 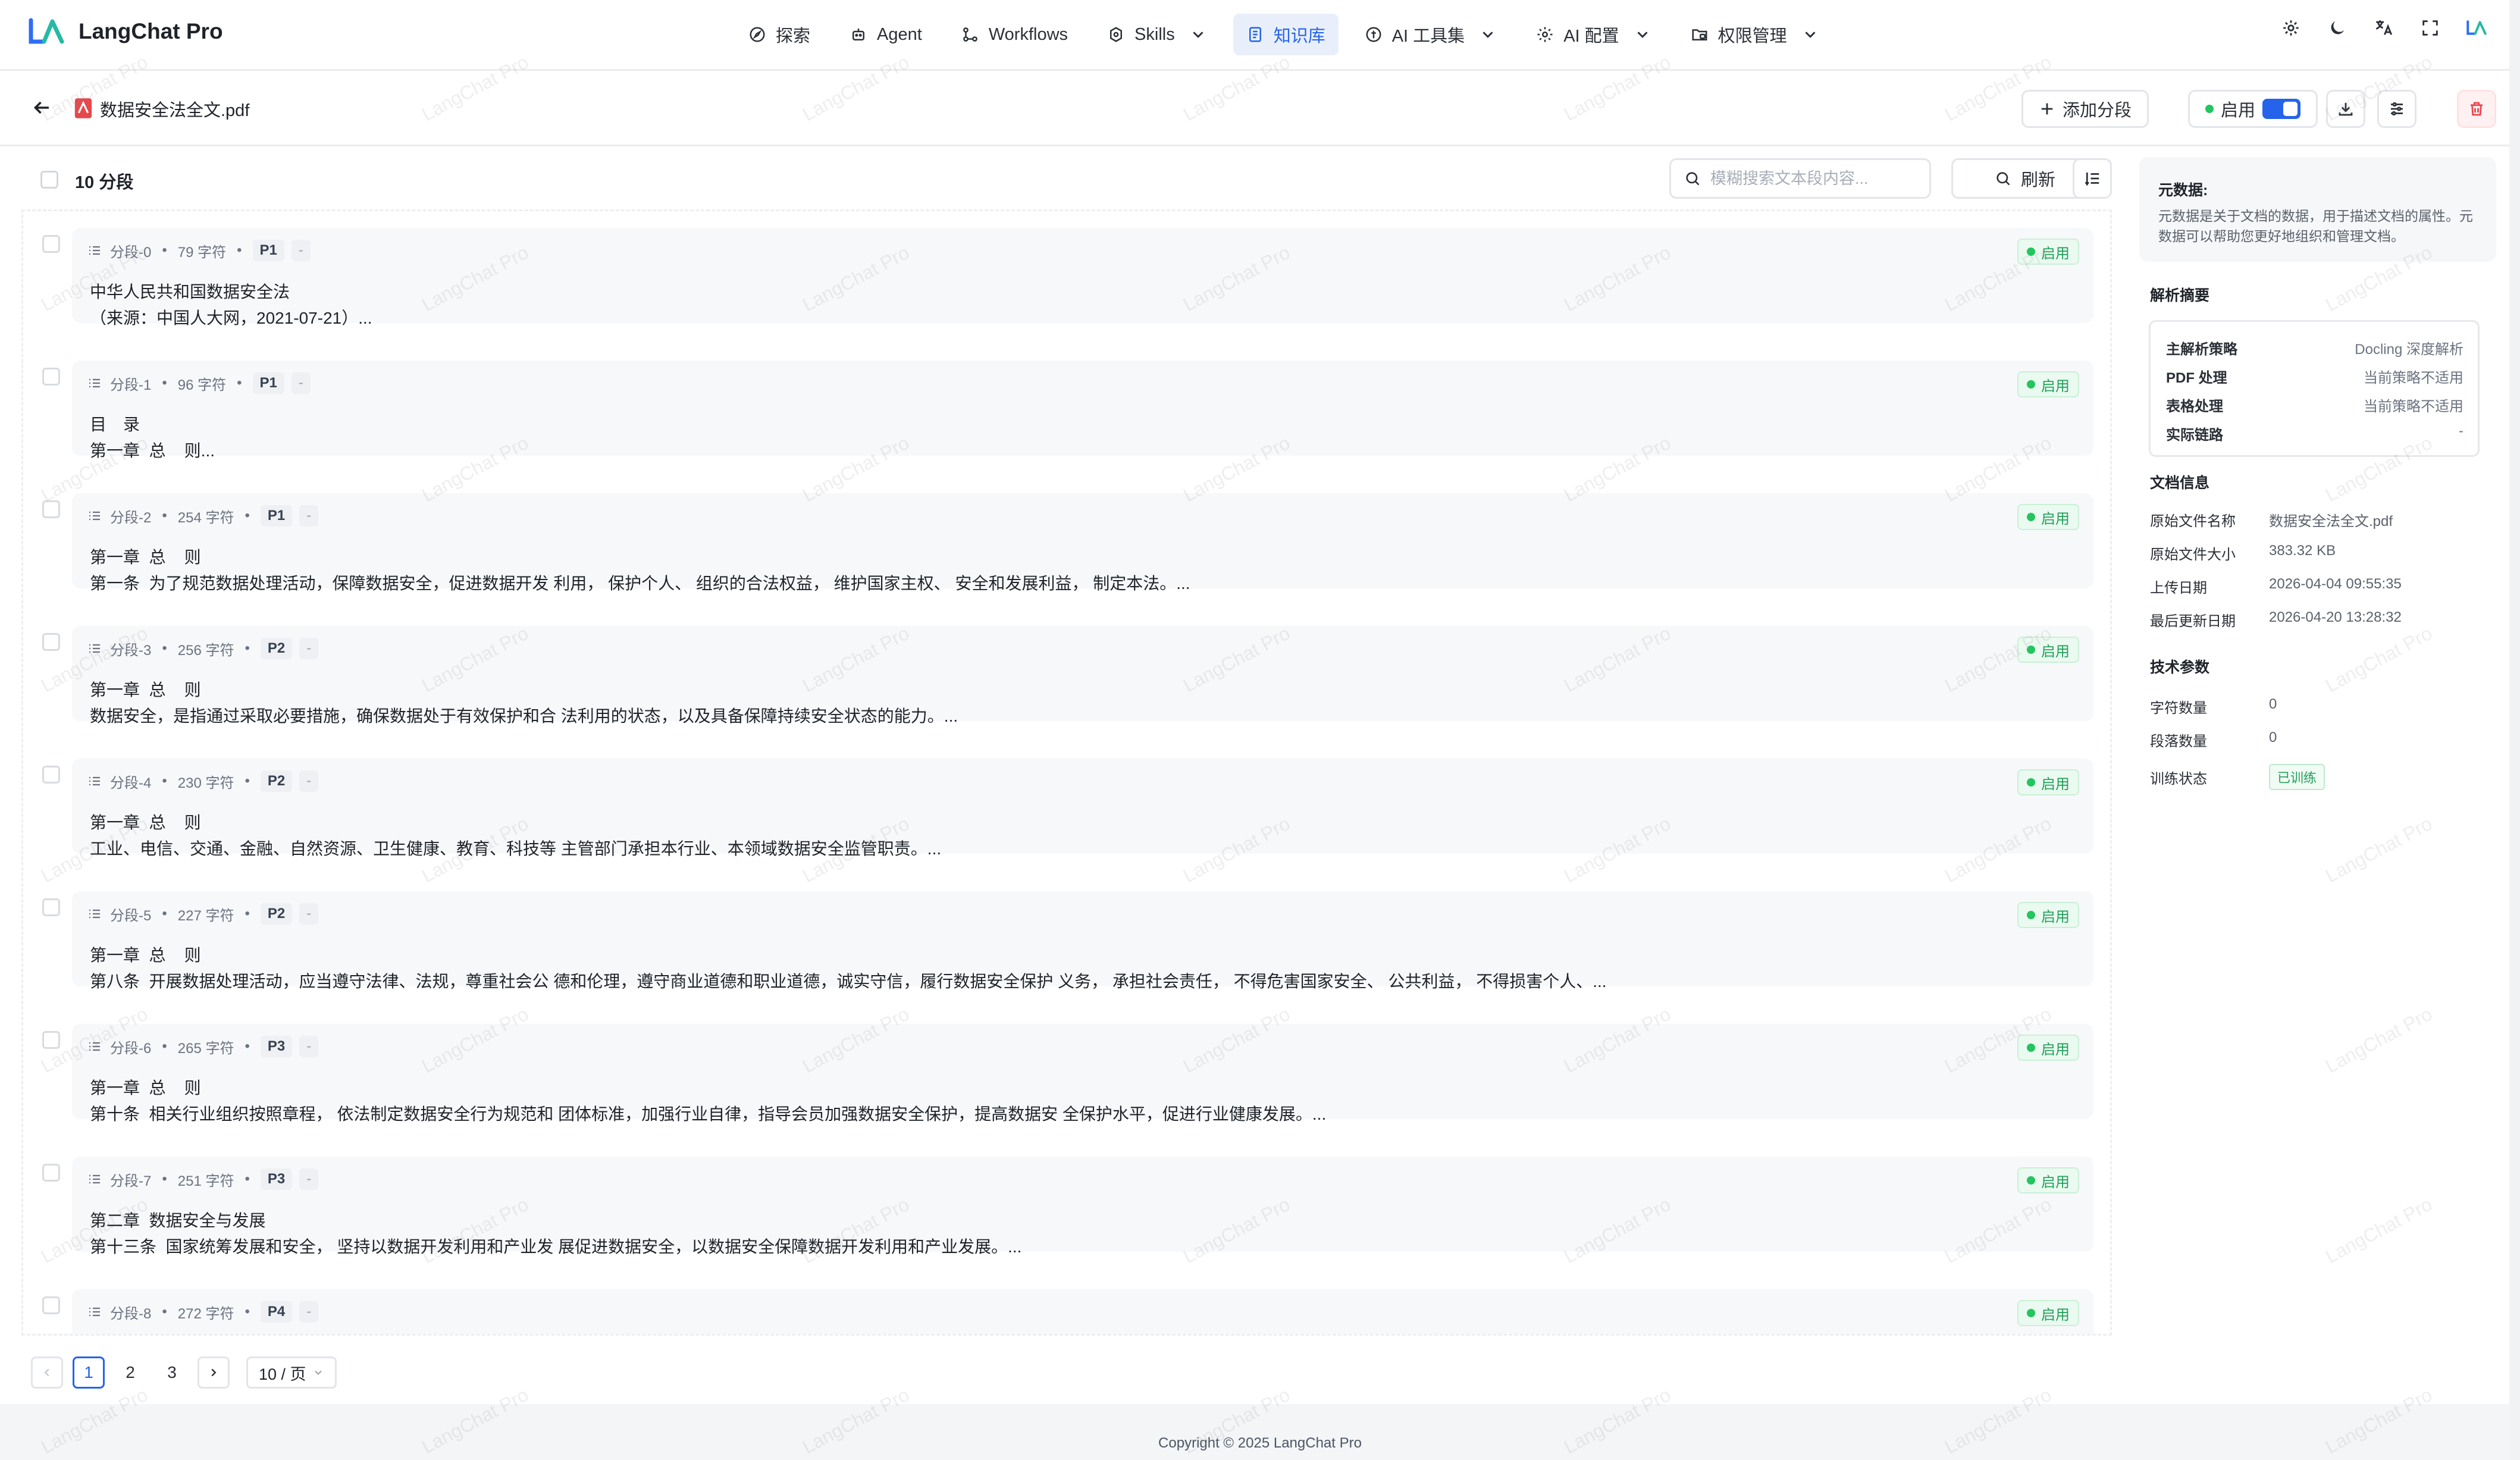 I want to click on settings-icon, so click(x=2291, y=28).